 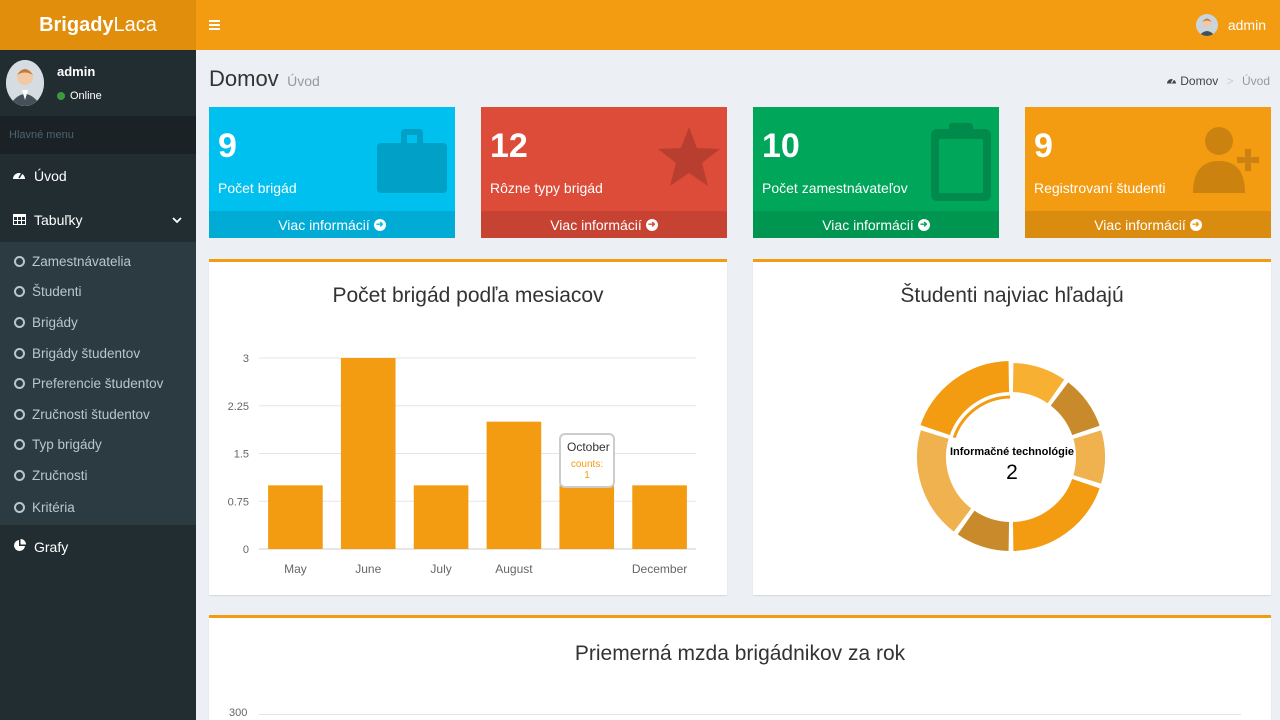 What do you see at coordinates (57, 292) in the screenshot?
I see `sidebar-subitem-label: Študenti` at bounding box center [57, 292].